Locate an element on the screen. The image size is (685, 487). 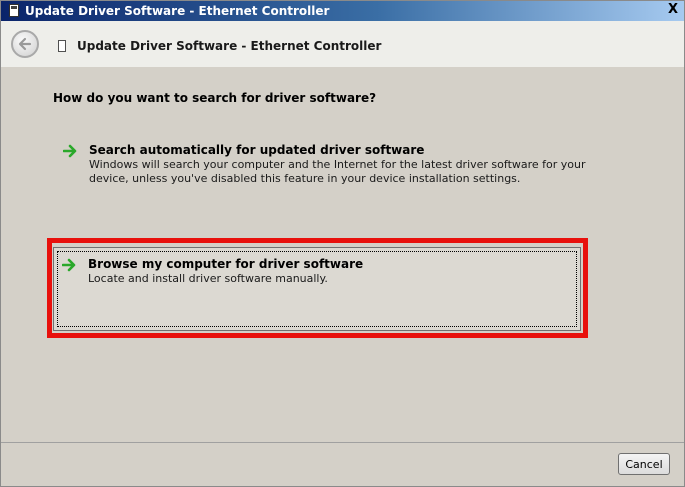
cancel-button: Cancel is located at coordinates (644, 464).